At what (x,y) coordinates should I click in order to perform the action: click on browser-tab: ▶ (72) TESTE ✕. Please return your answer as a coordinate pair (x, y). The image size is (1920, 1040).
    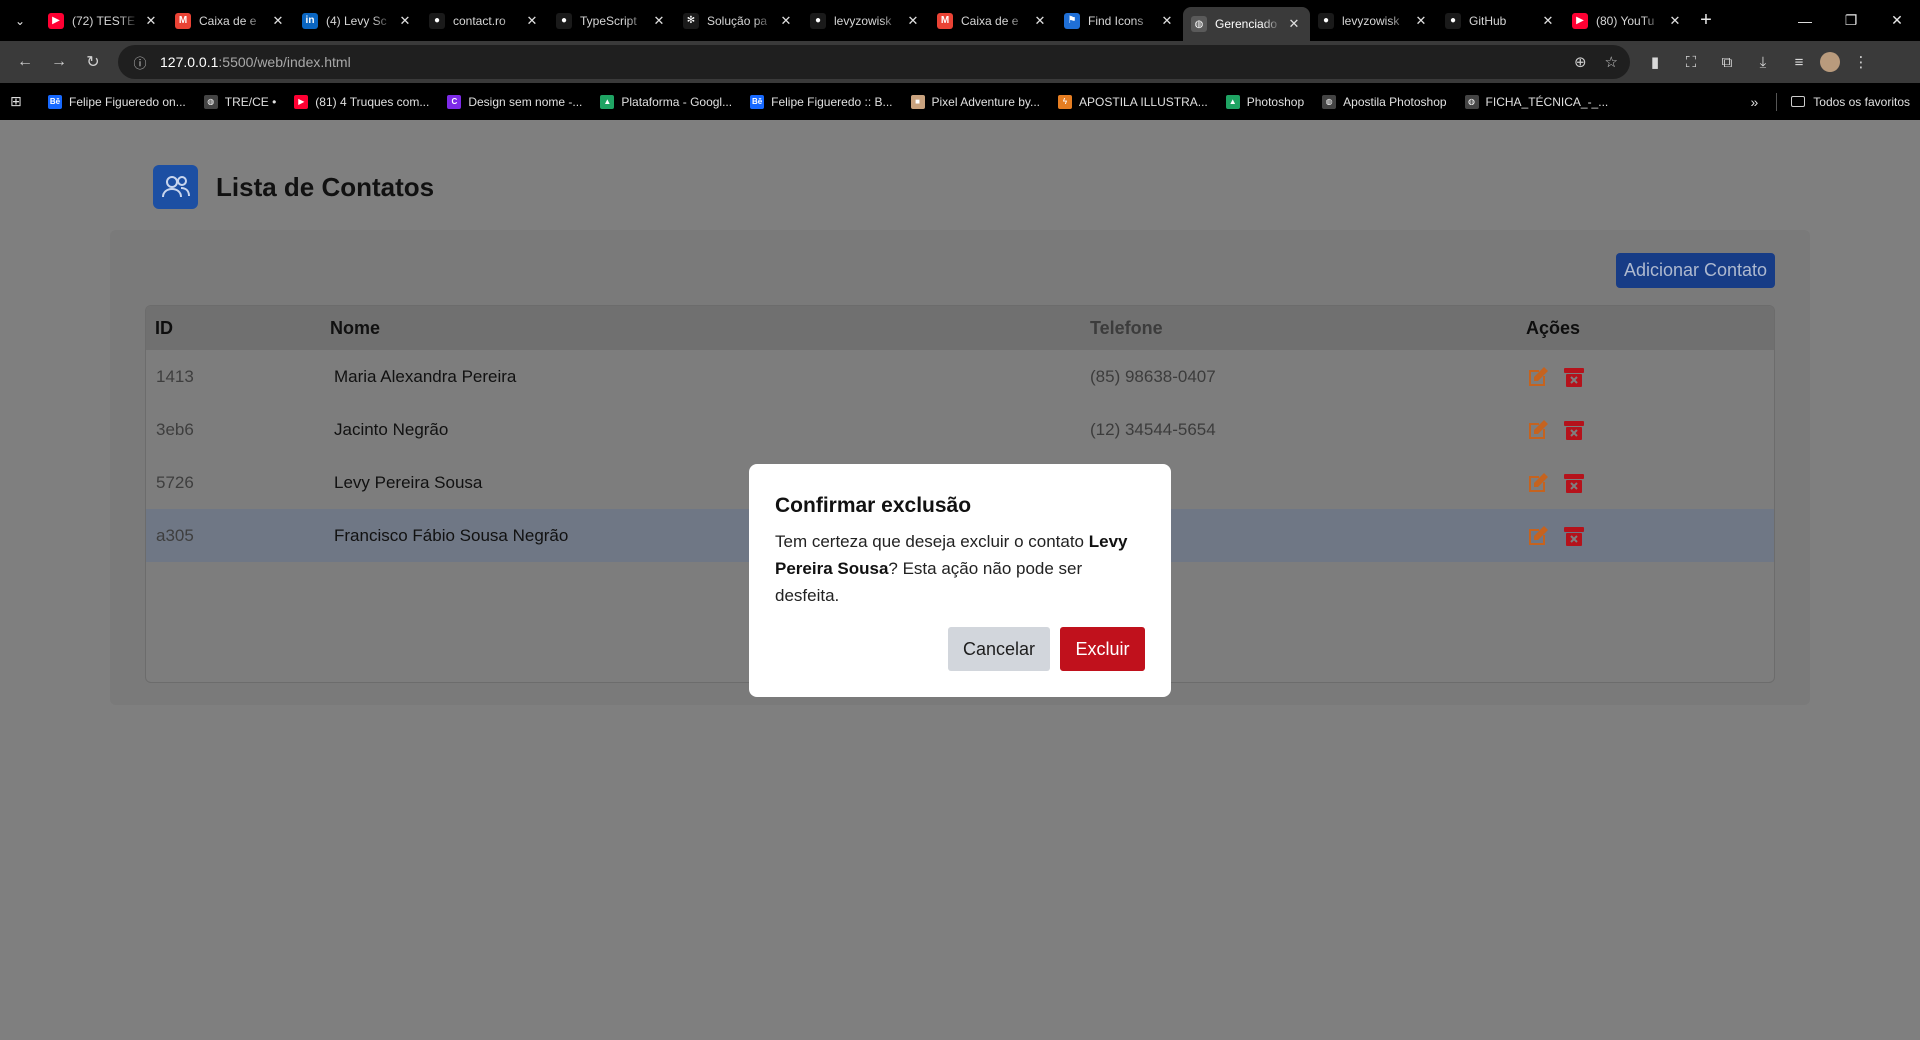
    Looking at the image, I should click on (103, 21).